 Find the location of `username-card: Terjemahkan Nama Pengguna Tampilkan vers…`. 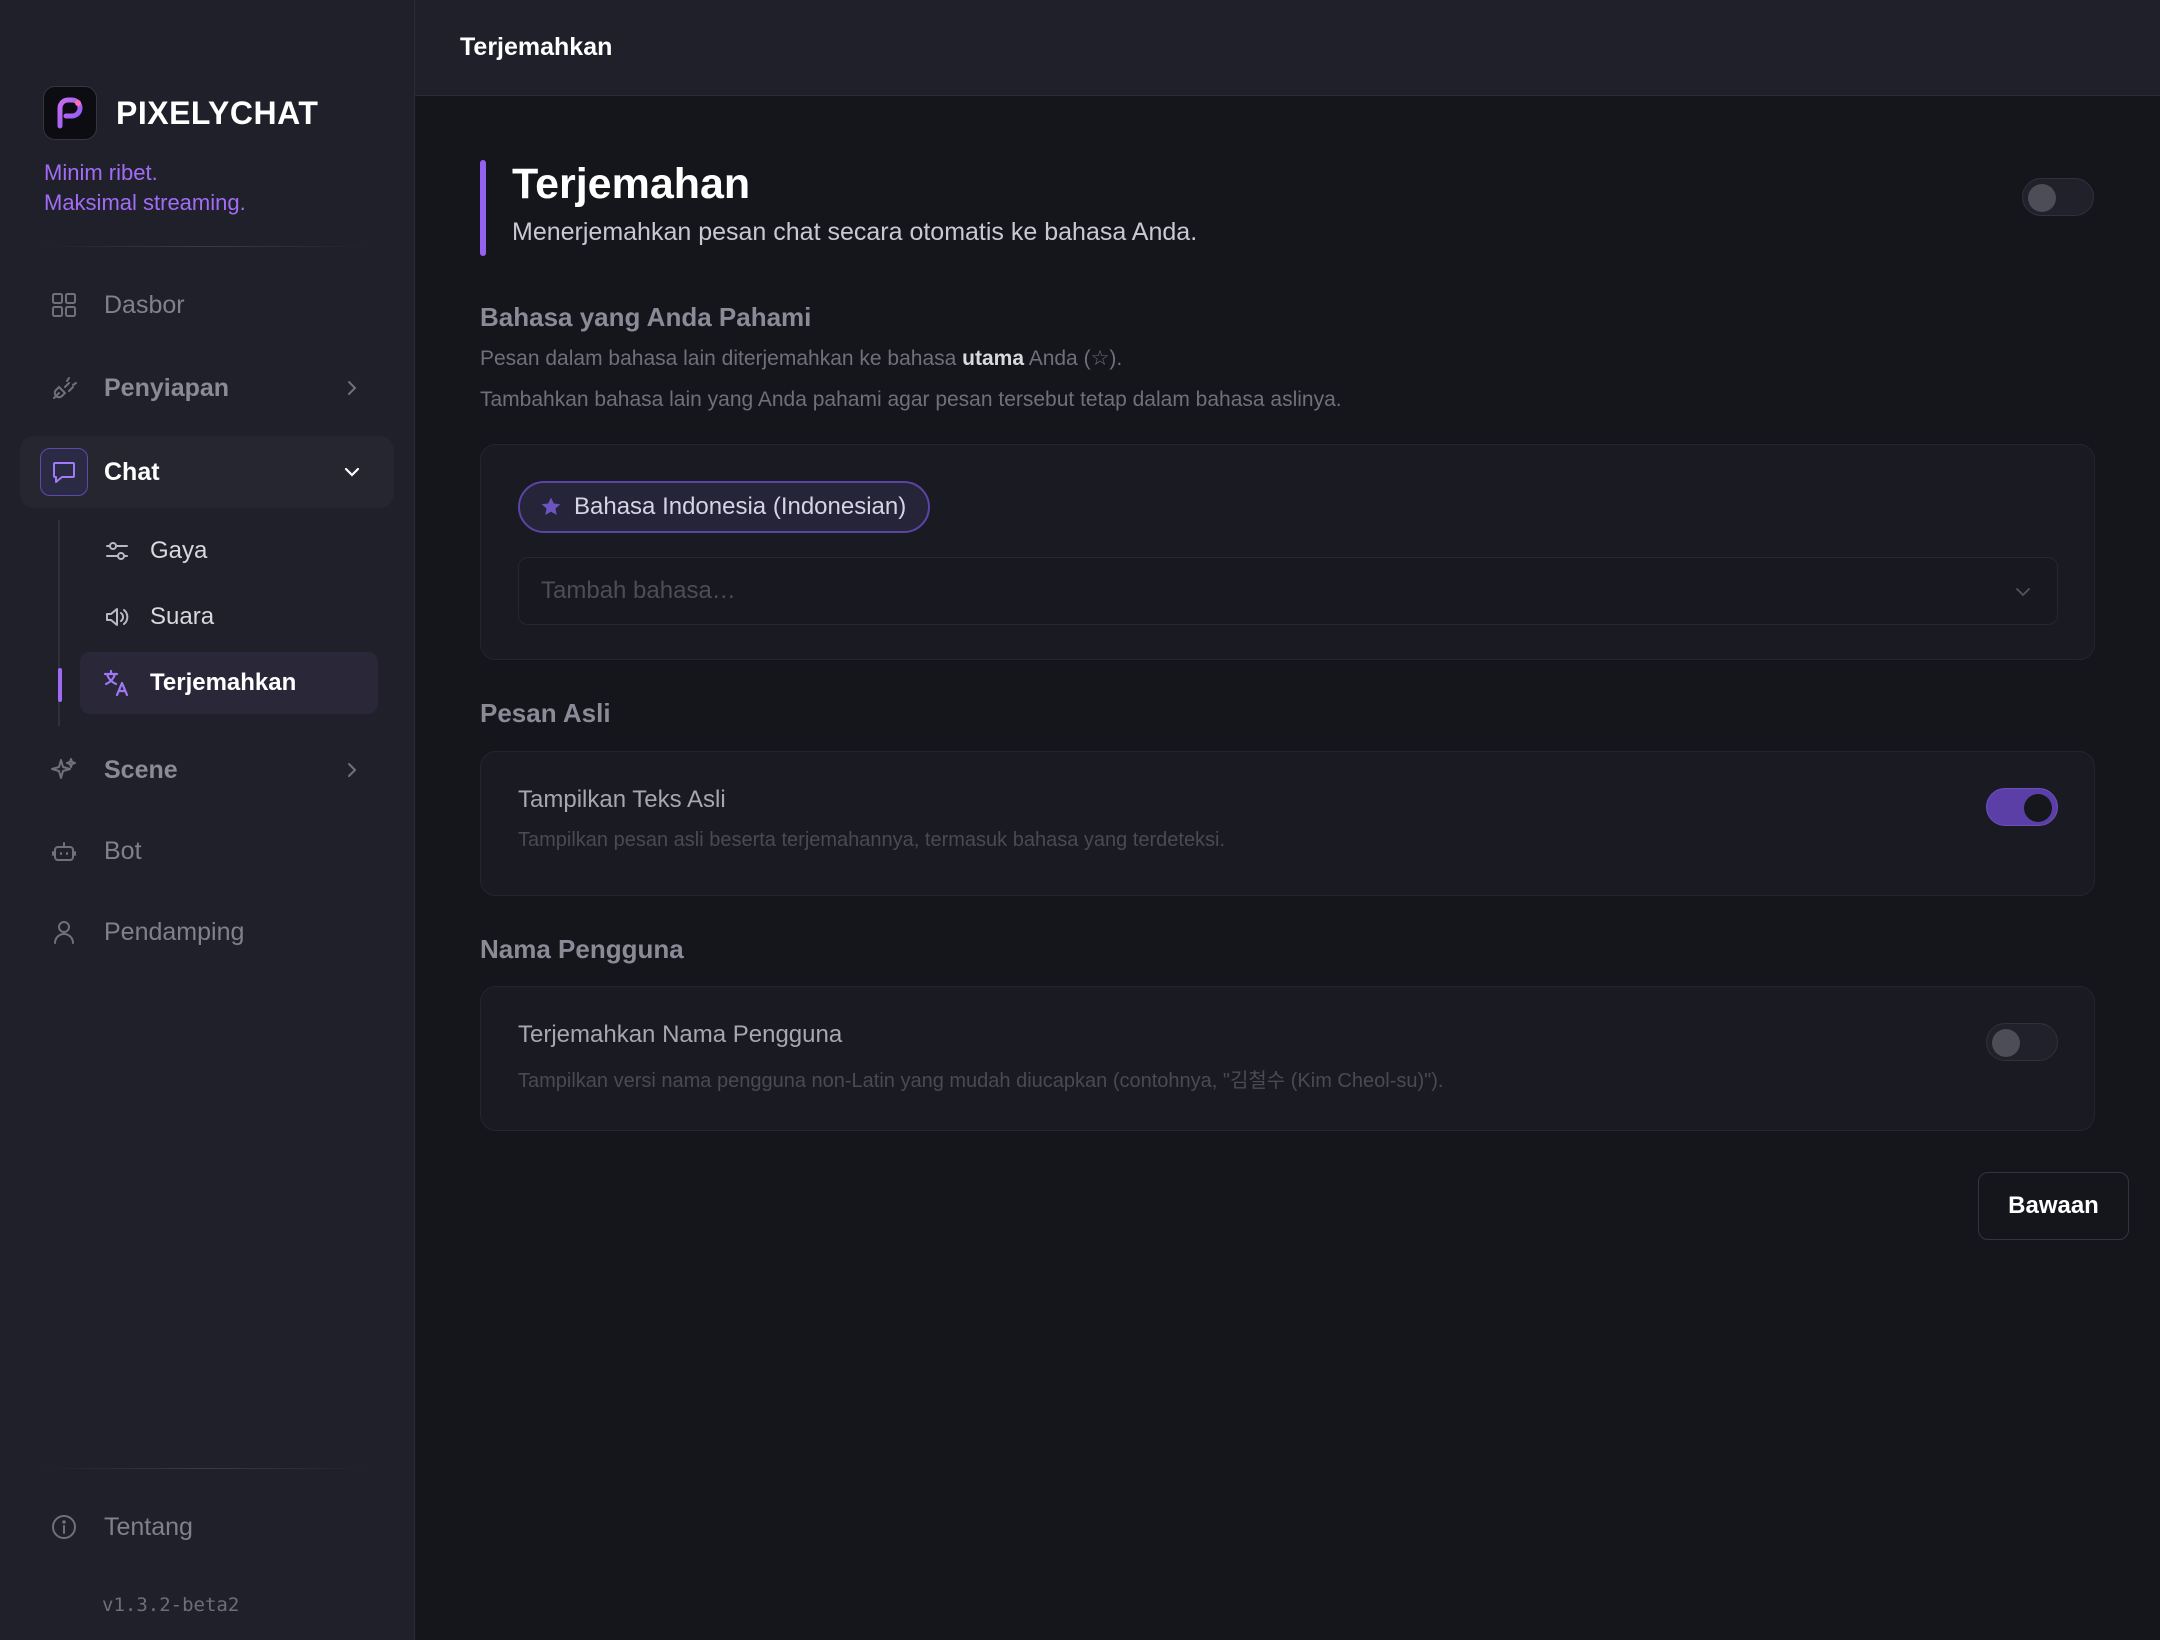

username-card: Terjemahkan Nama Pengguna Tampilkan vers… is located at coordinates (1287, 1058).